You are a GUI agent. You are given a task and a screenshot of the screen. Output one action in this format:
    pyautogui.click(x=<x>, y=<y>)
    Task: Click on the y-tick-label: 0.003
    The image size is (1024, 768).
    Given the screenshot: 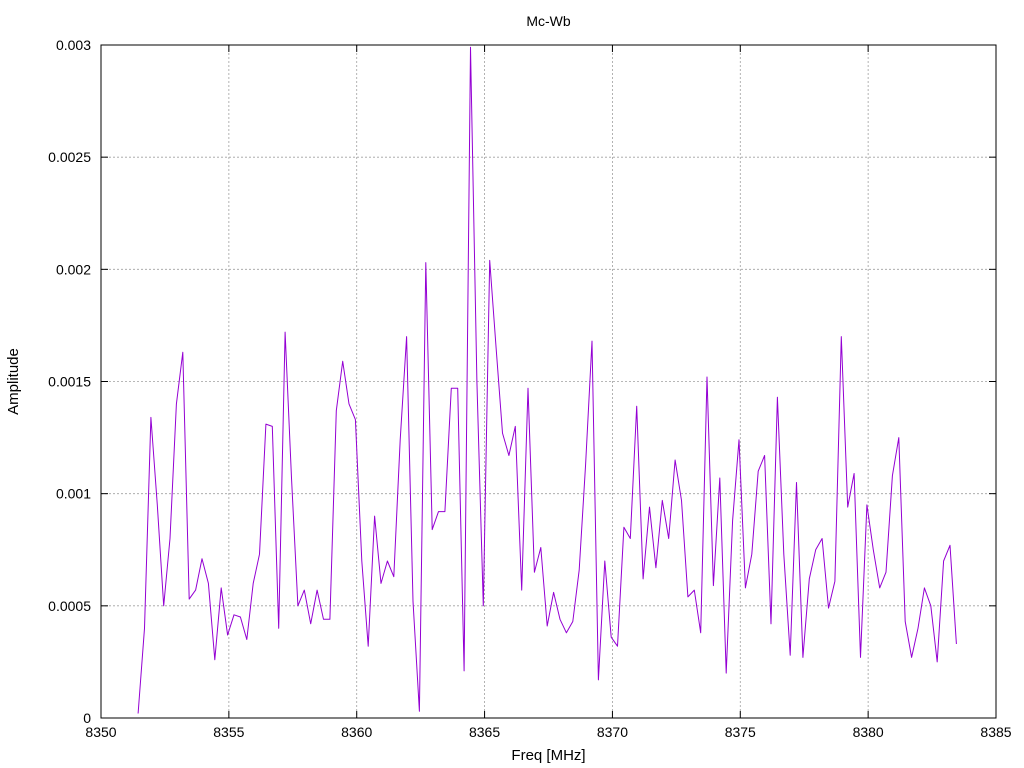 What is the action you would take?
    pyautogui.click(x=73, y=45)
    